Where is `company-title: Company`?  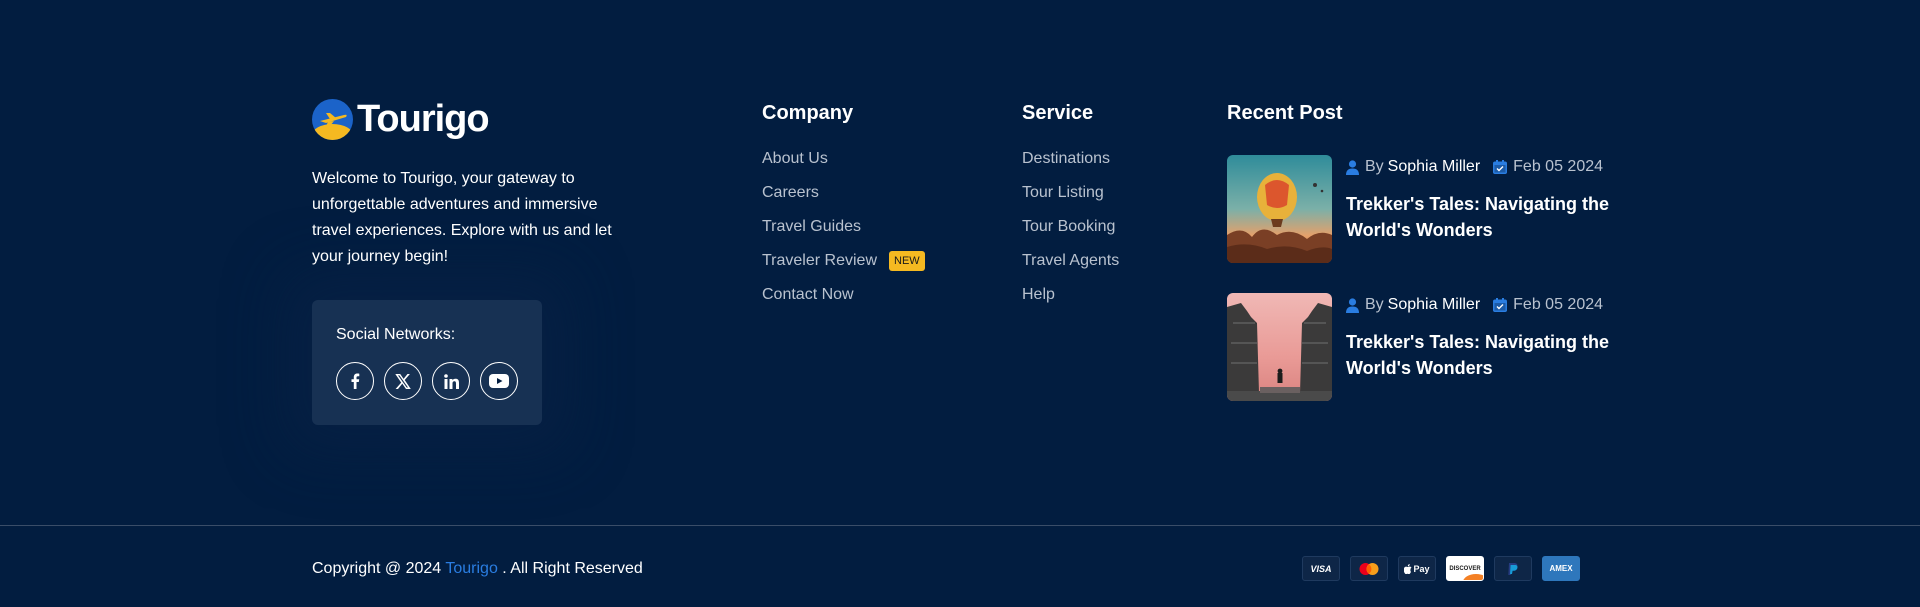
company-title: Company is located at coordinates (808, 113).